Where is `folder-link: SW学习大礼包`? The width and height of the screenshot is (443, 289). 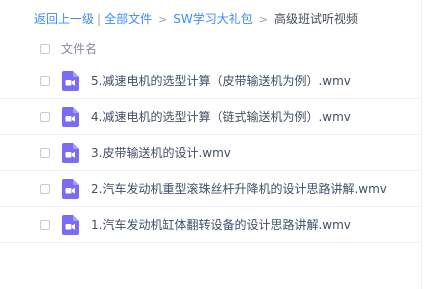
folder-link: SW学习大礼包 is located at coordinates (212, 19).